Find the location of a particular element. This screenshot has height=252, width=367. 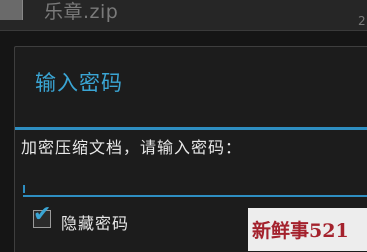

watermark-logo: 新鲜事521 is located at coordinates (307, 229).